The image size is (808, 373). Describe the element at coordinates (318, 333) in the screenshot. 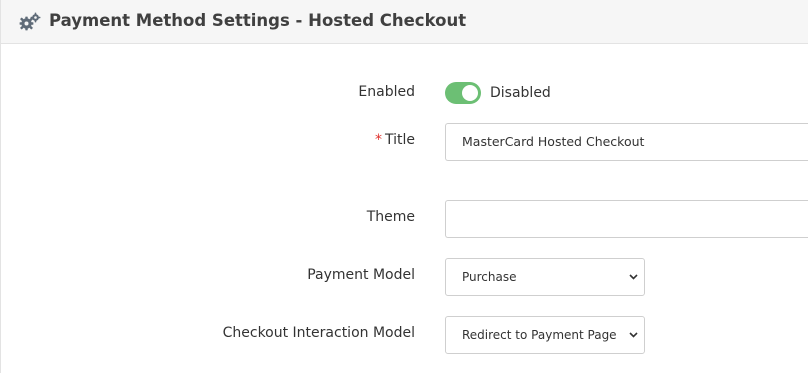

I see `checkout-interaction-model-label: Checkout Interaction Model` at that location.